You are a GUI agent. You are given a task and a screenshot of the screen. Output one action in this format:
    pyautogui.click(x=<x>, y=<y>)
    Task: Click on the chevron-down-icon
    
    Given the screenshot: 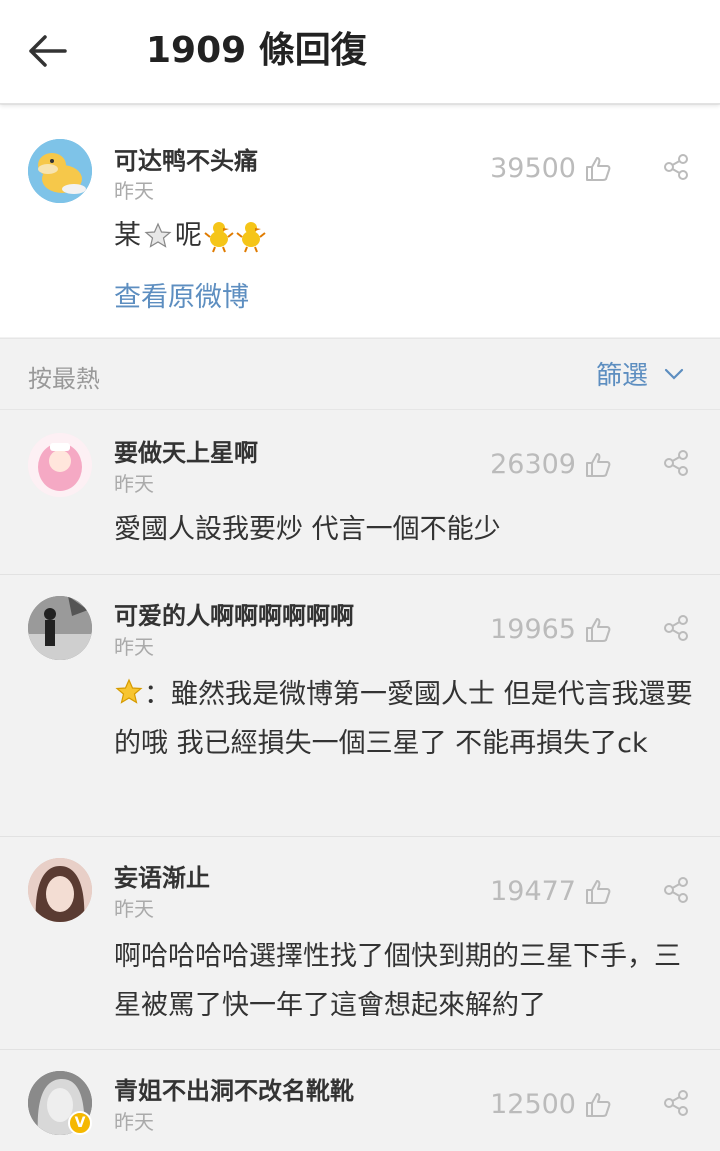 What is the action you would take?
    pyautogui.click(x=674, y=374)
    